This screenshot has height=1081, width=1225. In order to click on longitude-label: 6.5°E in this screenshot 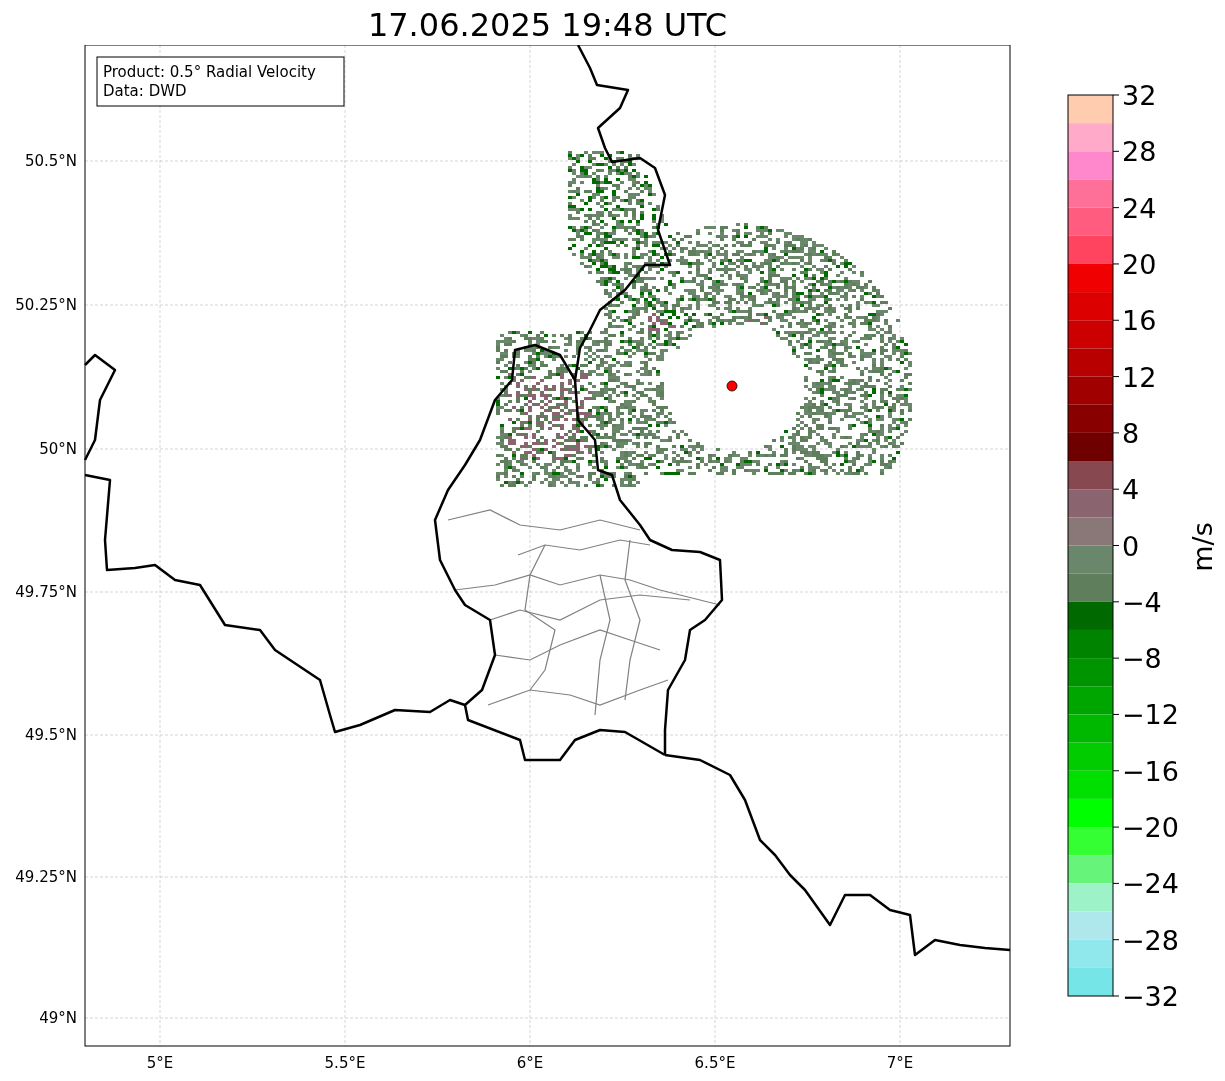, I will do `click(715, 1063)`.